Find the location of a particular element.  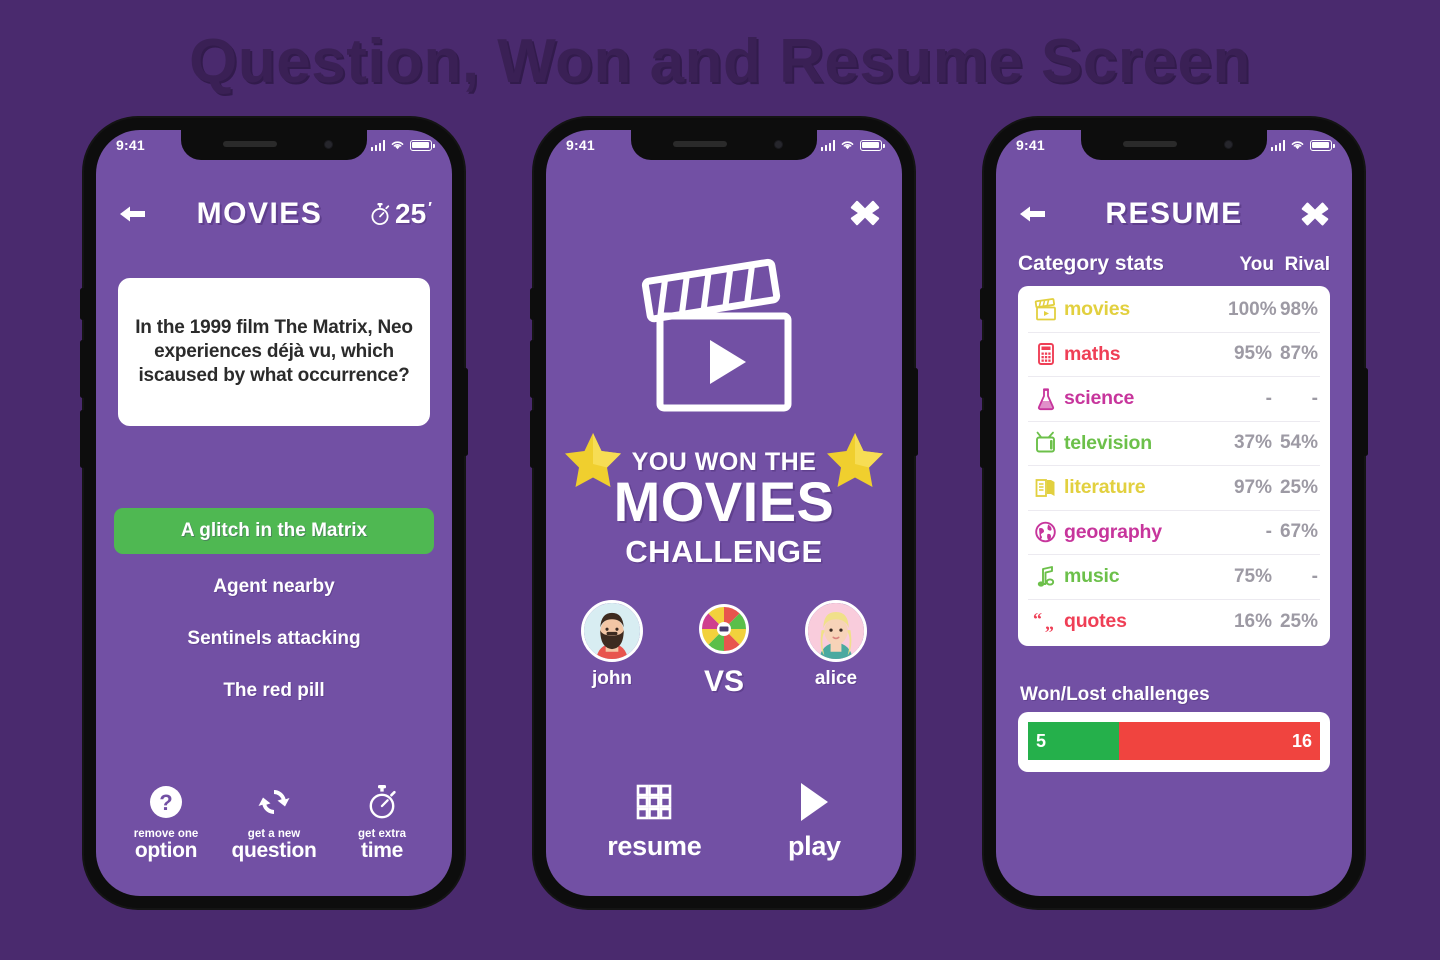

question-mark-circle-icon: ? is located at coordinates (166, 802).